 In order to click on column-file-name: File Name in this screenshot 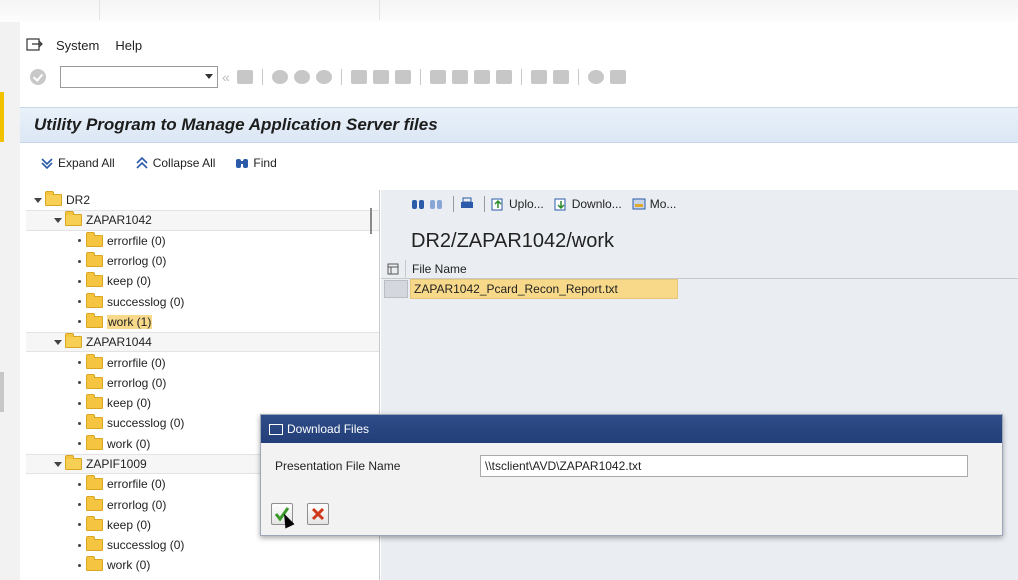, I will do `click(539, 269)`.